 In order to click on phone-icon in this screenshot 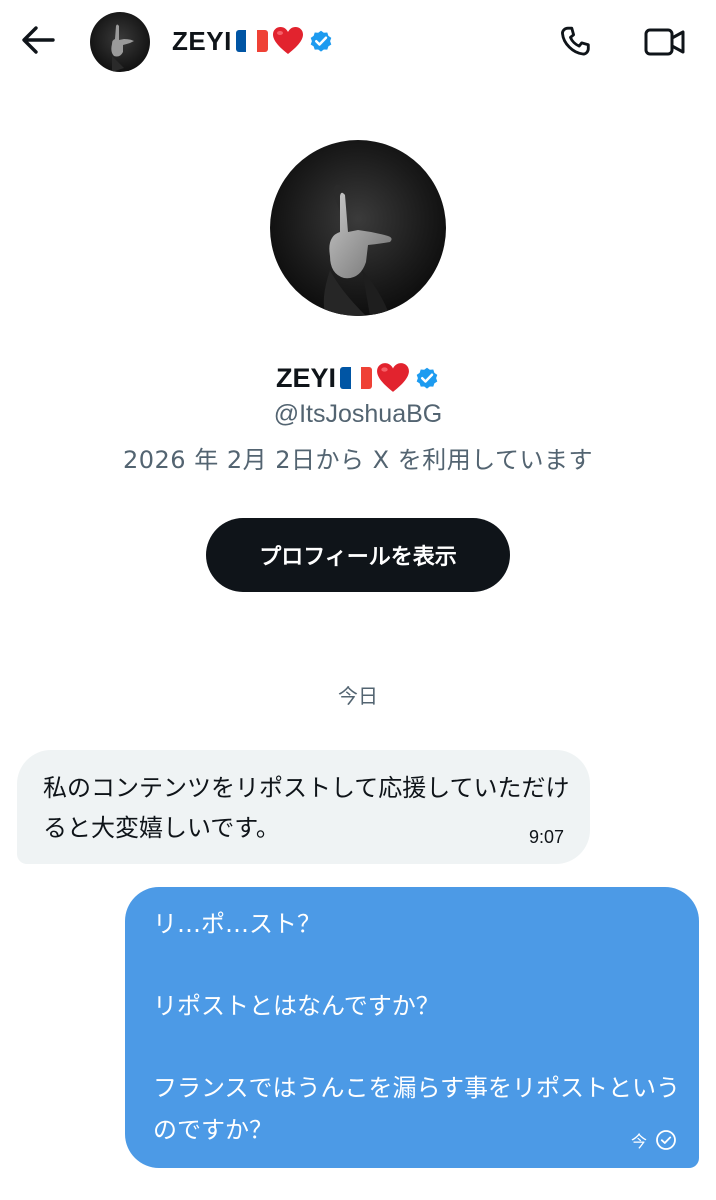, I will do `click(575, 41)`.